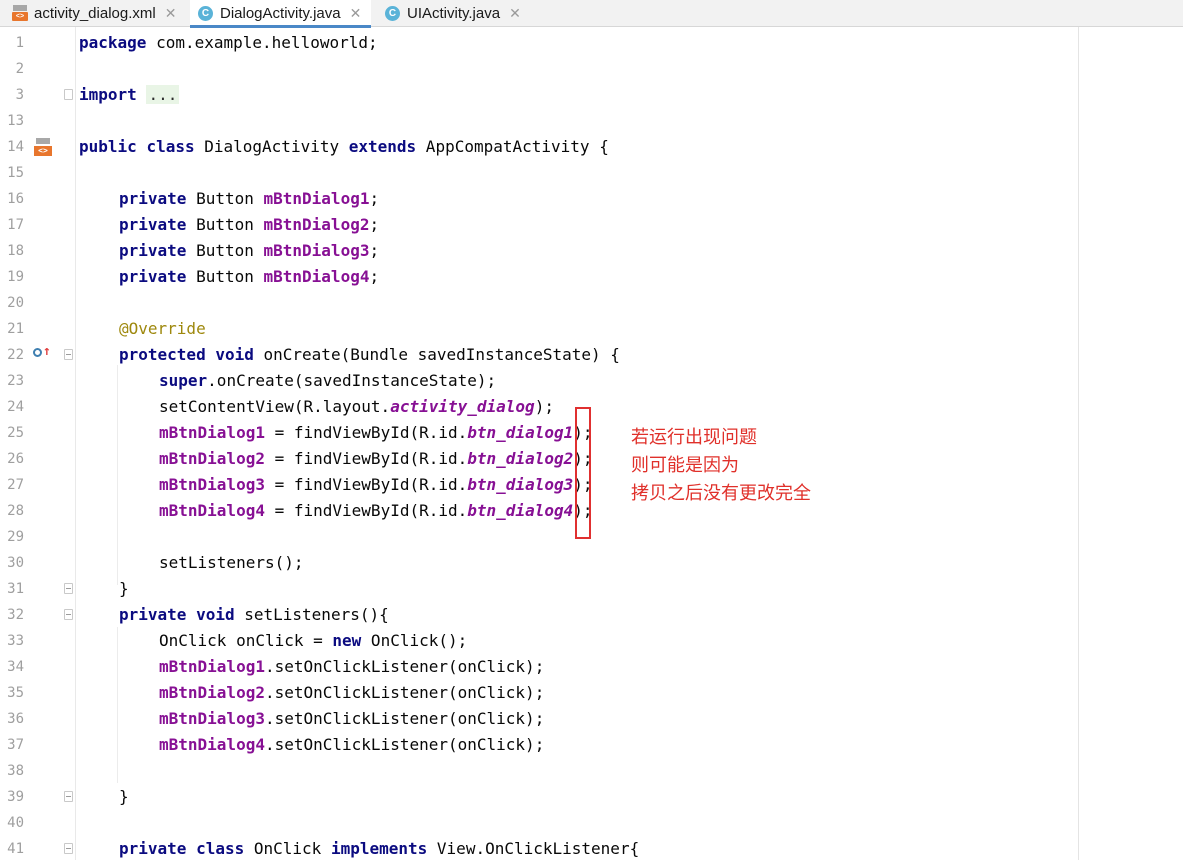 This screenshot has height=862, width=1183. I want to click on line-number: 20, so click(15, 303).